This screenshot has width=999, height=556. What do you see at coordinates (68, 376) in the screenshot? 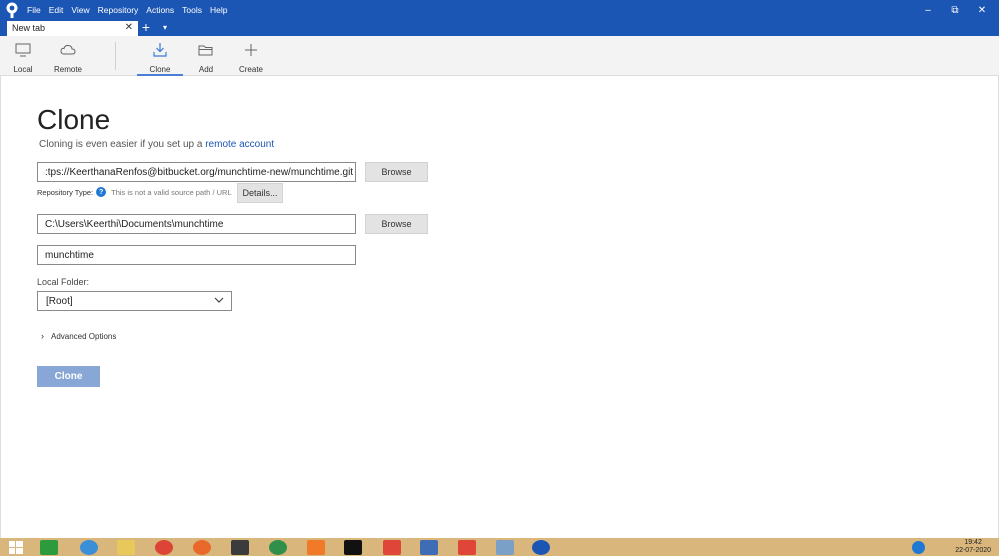
I see `clone-submit-button: Clone` at bounding box center [68, 376].